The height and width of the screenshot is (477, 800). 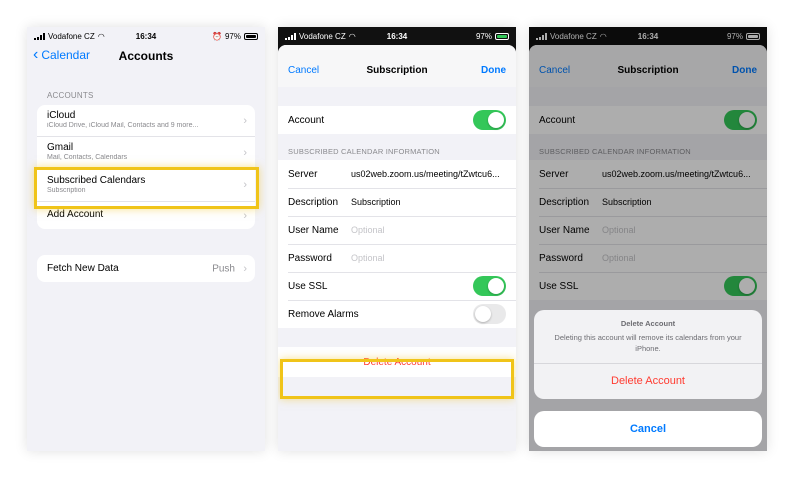 What do you see at coordinates (310, 258) in the screenshot?
I see `password-label: Password` at bounding box center [310, 258].